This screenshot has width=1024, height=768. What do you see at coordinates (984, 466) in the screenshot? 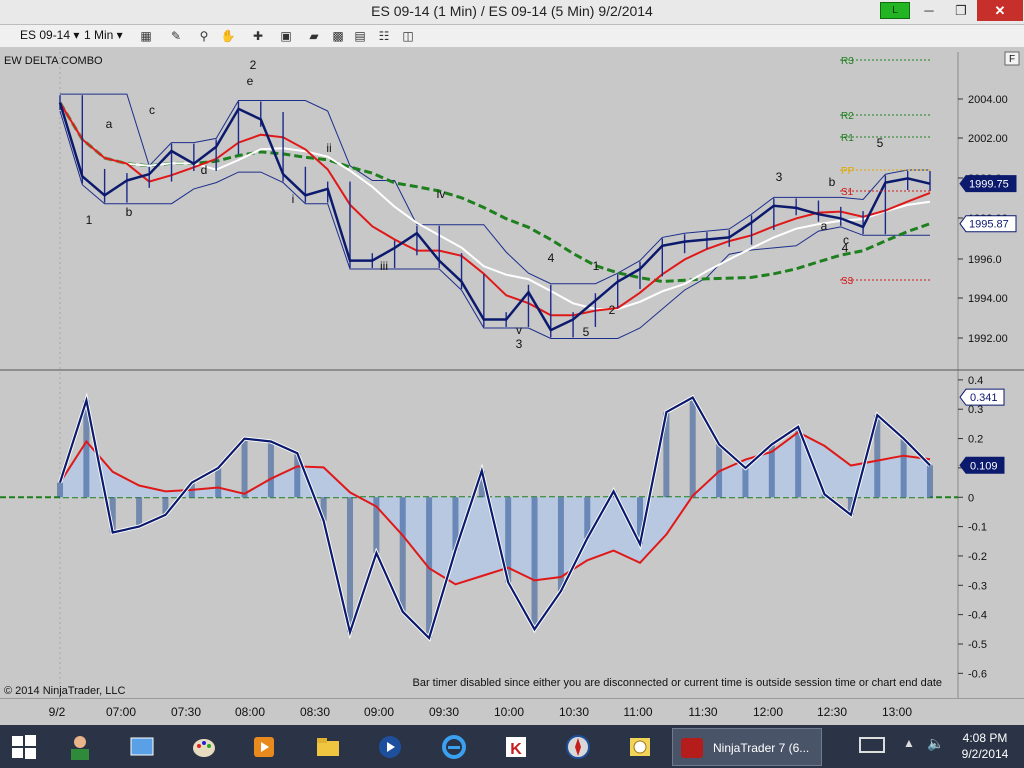
I see `oscillator-flag-label: 0.109` at bounding box center [984, 466].